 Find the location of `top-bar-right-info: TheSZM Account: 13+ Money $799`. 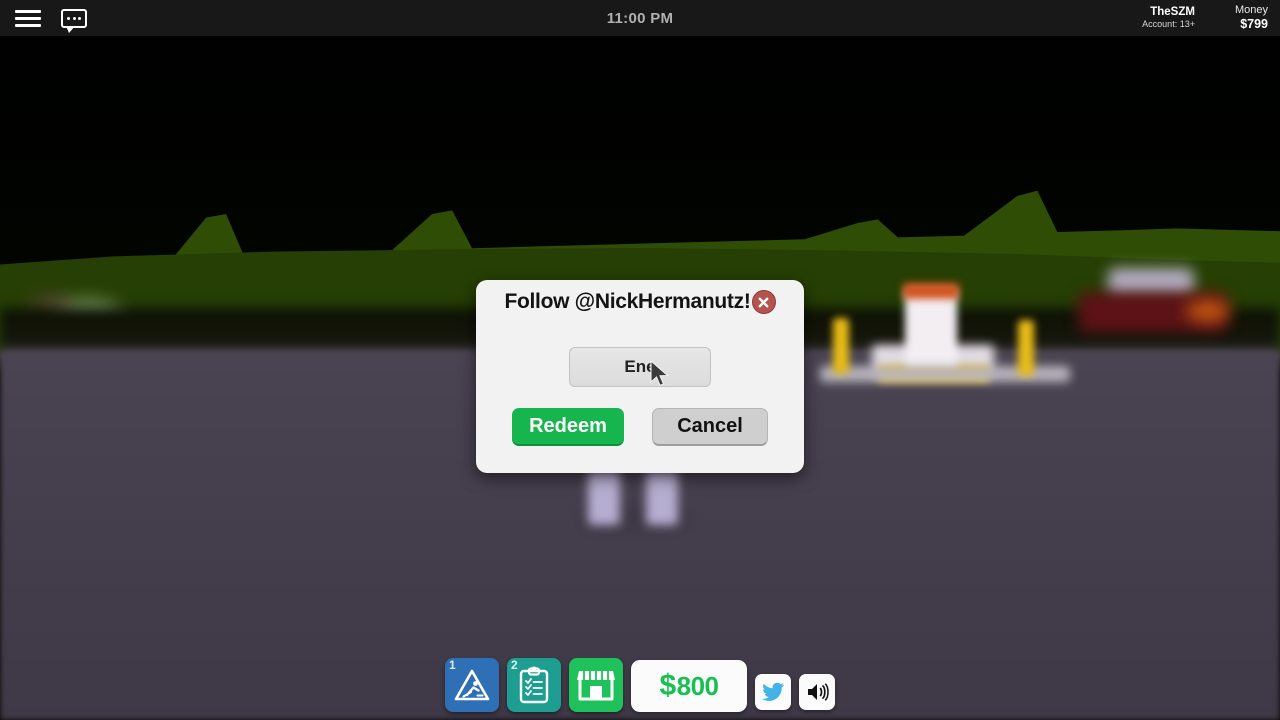

top-bar-right-info: TheSZM Account: 13+ Money $799 is located at coordinates (1211, 17).